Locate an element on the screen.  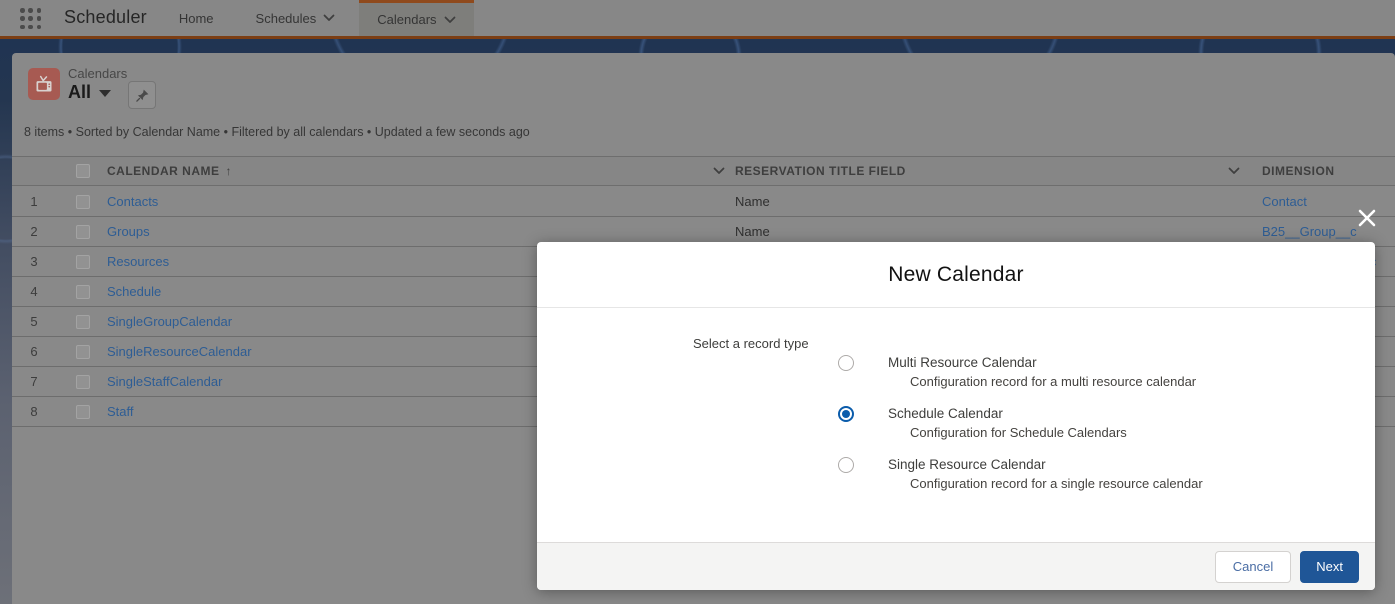
global-navigation-bar: Scheduler Home Schedules Calendars is located at coordinates (697, 18).